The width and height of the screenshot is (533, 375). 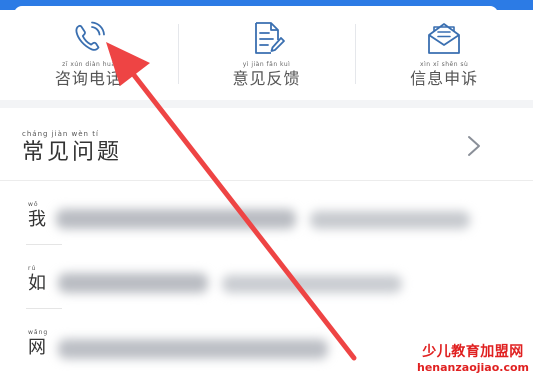 I want to click on faq-question-2-lead: rú 如, so click(x=38, y=280).